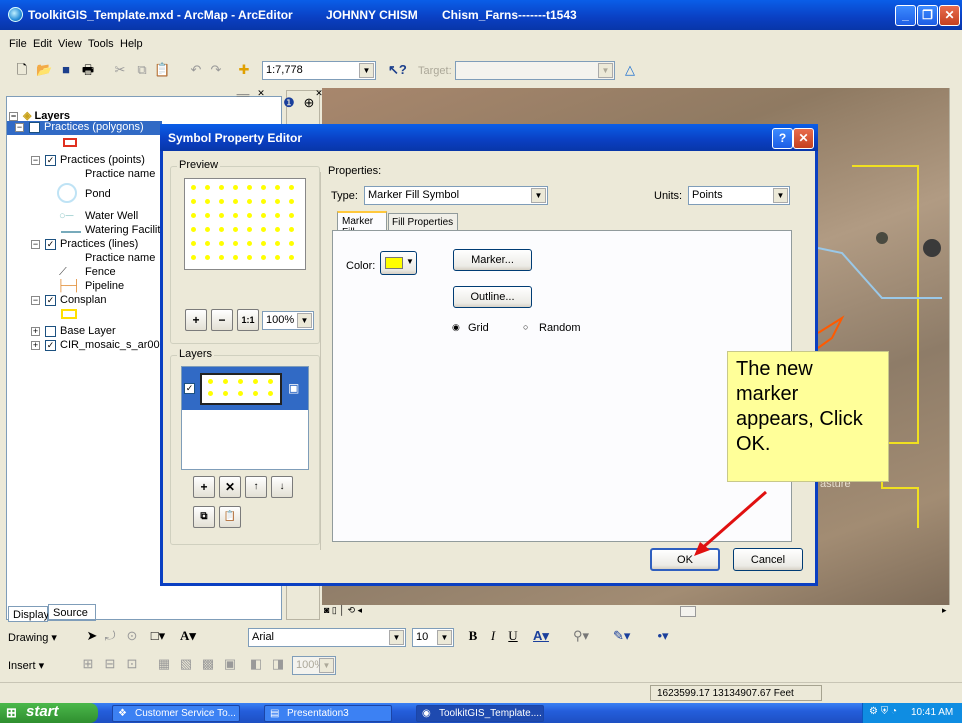 The image size is (962, 723). Describe the element at coordinates (372, 15) in the screenshot. I see `user-name: JOHNNY CHISM` at that location.